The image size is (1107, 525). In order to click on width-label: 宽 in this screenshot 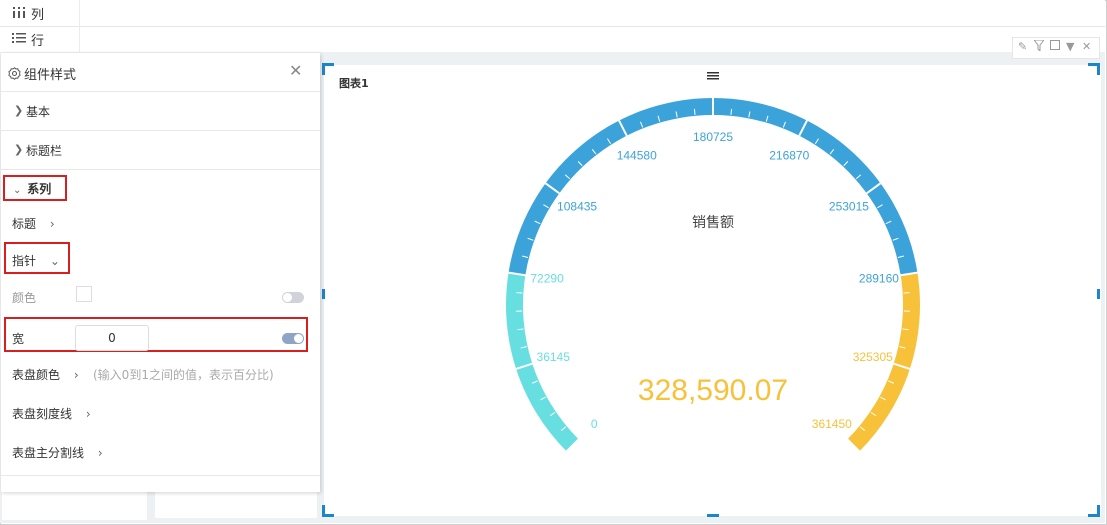, I will do `click(18, 339)`.